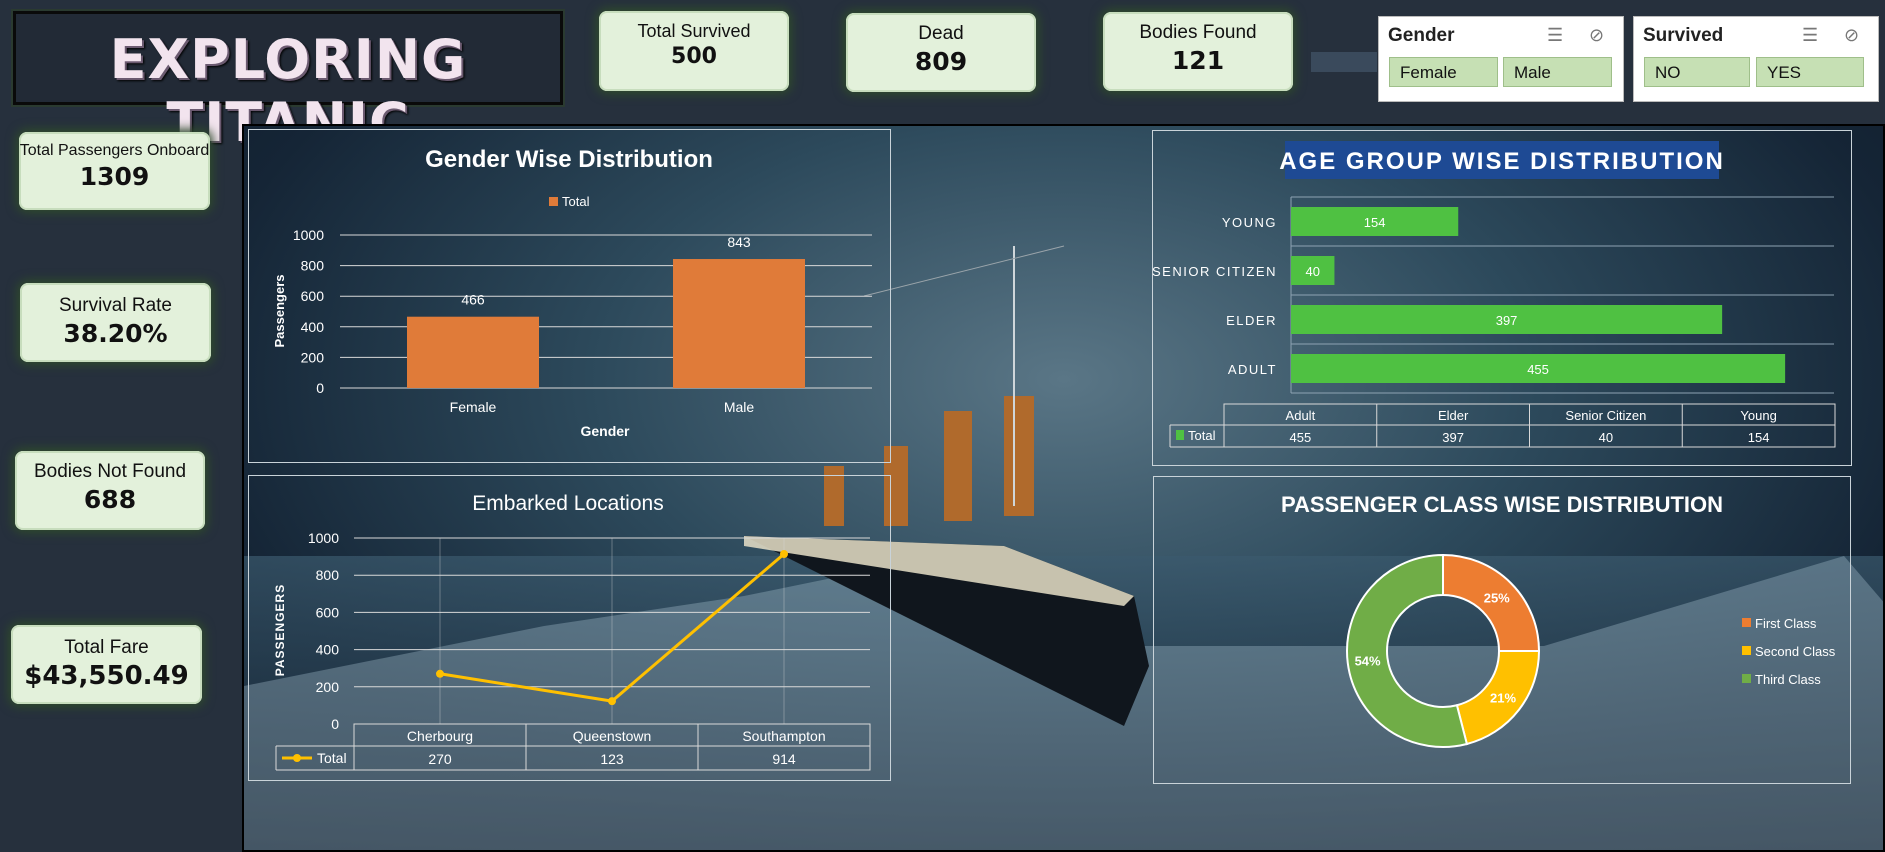 Image resolution: width=1885 pixels, height=852 pixels. Describe the element at coordinates (739, 242) in the screenshot. I see `data-label: 843` at that location.